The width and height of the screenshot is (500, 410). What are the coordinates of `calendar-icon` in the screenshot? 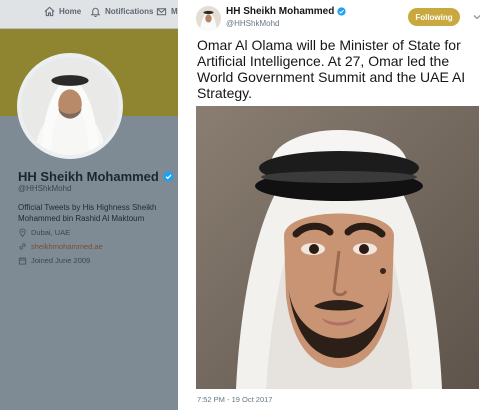 It's located at (22, 261).